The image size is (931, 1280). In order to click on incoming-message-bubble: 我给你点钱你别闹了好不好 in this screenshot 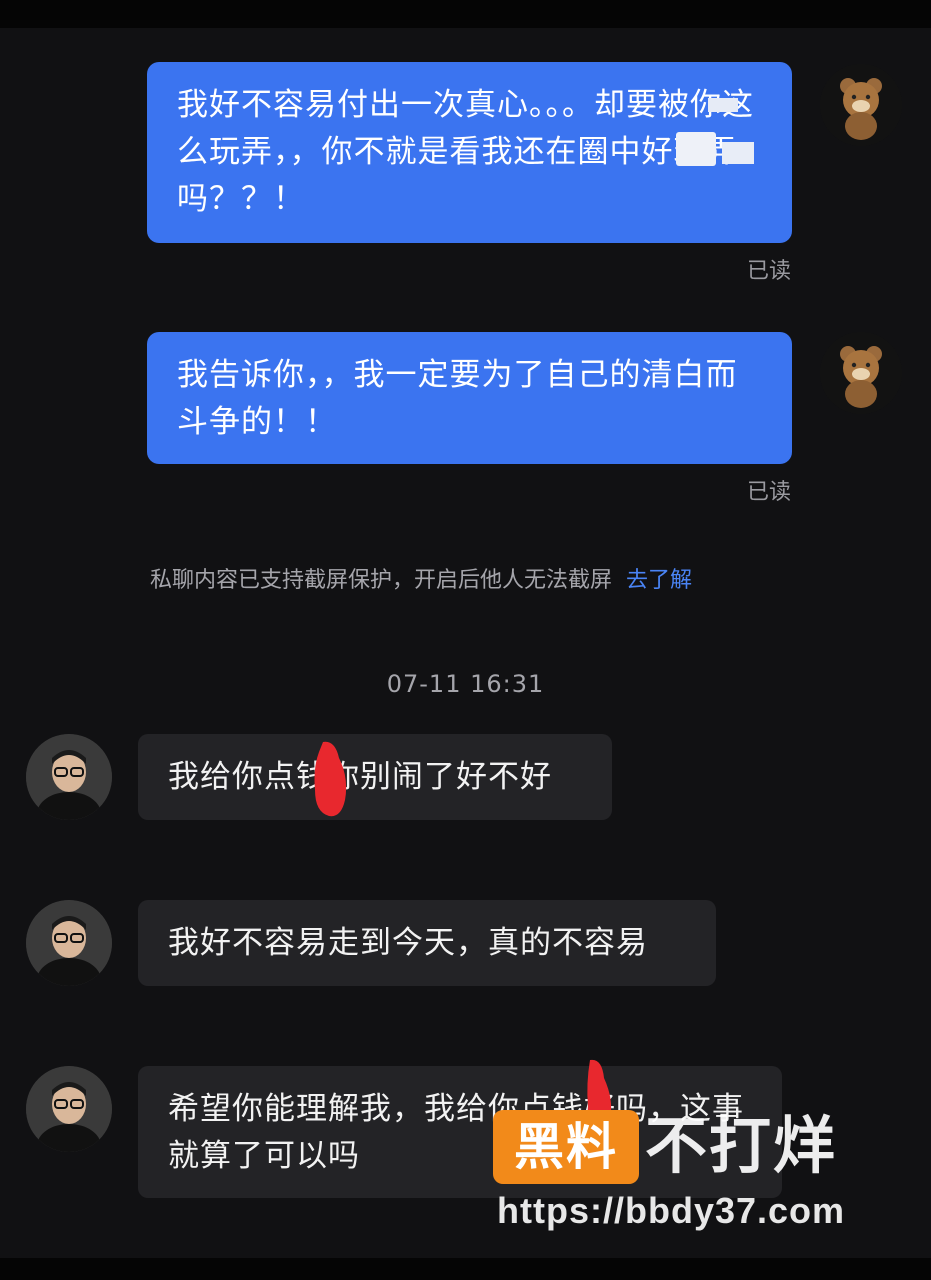, I will do `click(375, 777)`.